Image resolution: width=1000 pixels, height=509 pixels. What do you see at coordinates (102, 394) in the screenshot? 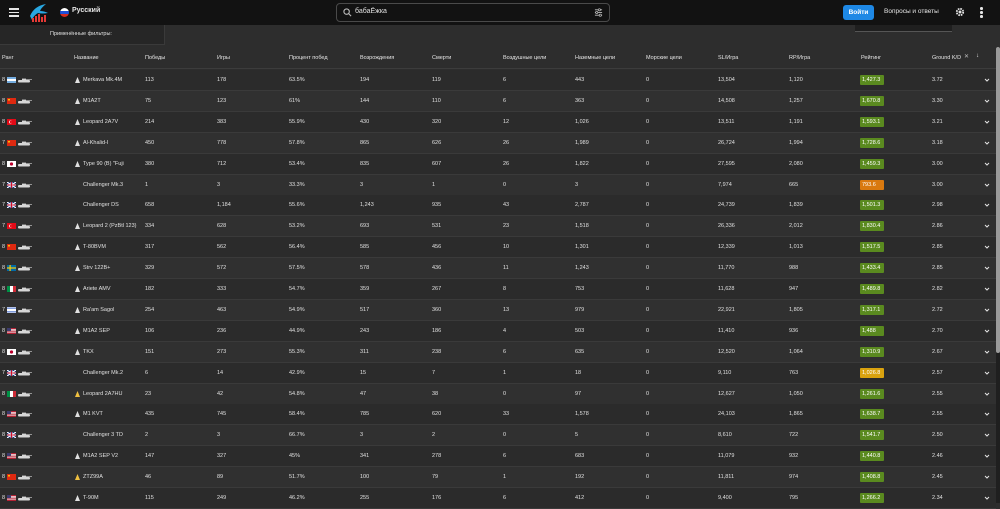
I see `vehicle-name-cell: Leopard 2A7HU` at bounding box center [102, 394].